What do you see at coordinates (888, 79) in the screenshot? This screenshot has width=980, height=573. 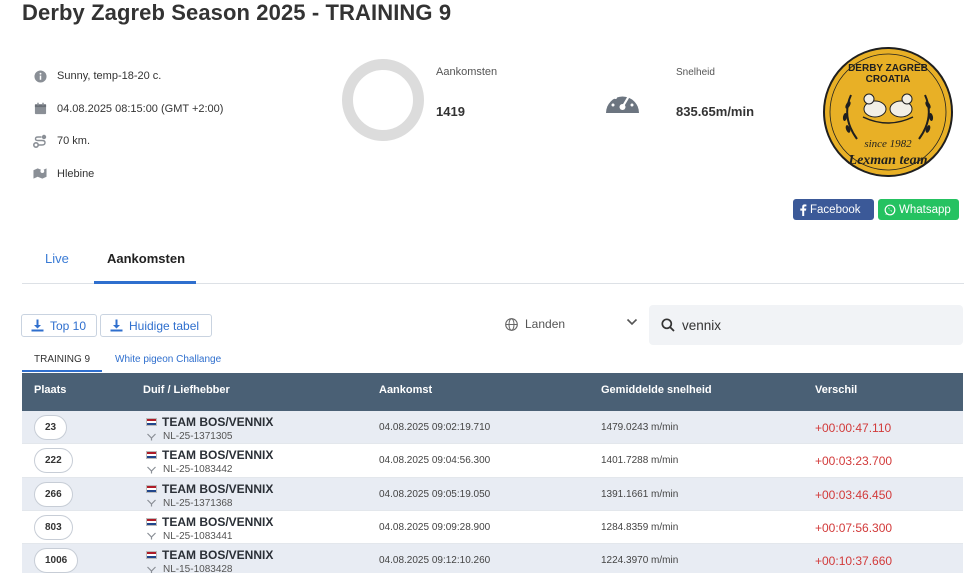 I see `logo-line2: CROATIA` at bounding box center [888, 79].